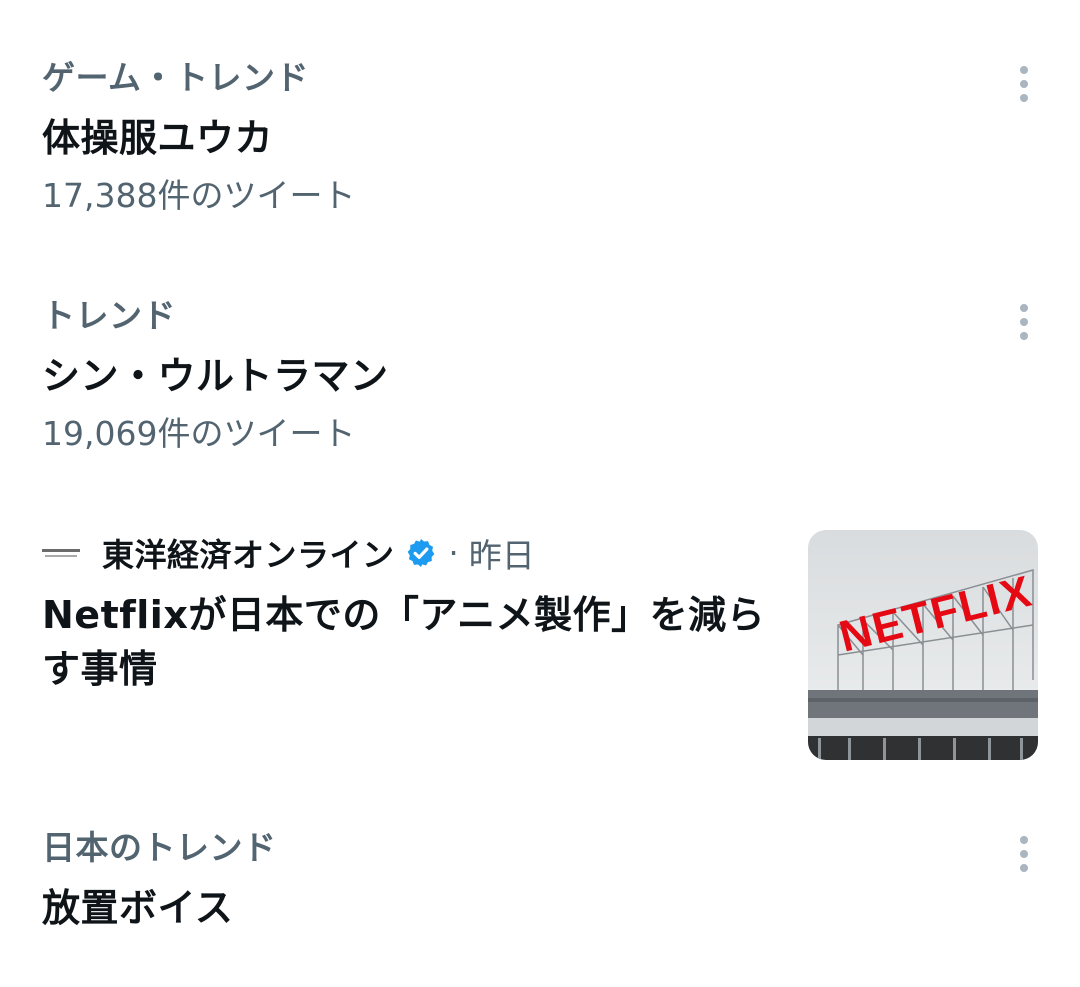 The width and height of the screenshot is (1080, 987). Describe the element at coordinates (159, 847) in the screenshot. I see `trend-context: 日本のトレンド` at that location.